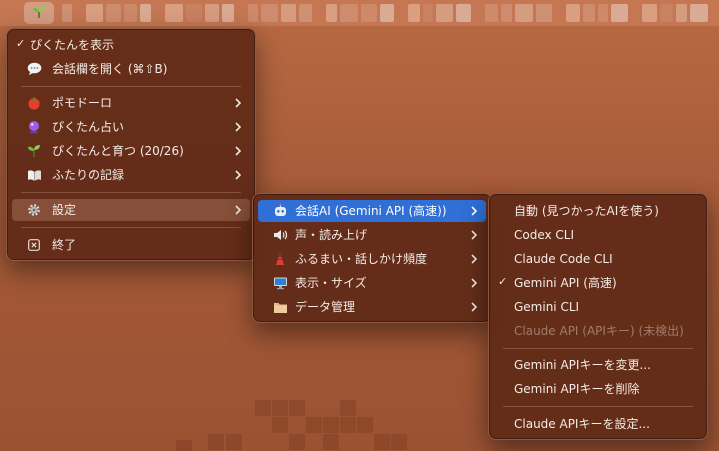 The image size is (719, 451). I want to click on menu-item-claude-code-cli: Claude Code CLI, so click(598, 259).